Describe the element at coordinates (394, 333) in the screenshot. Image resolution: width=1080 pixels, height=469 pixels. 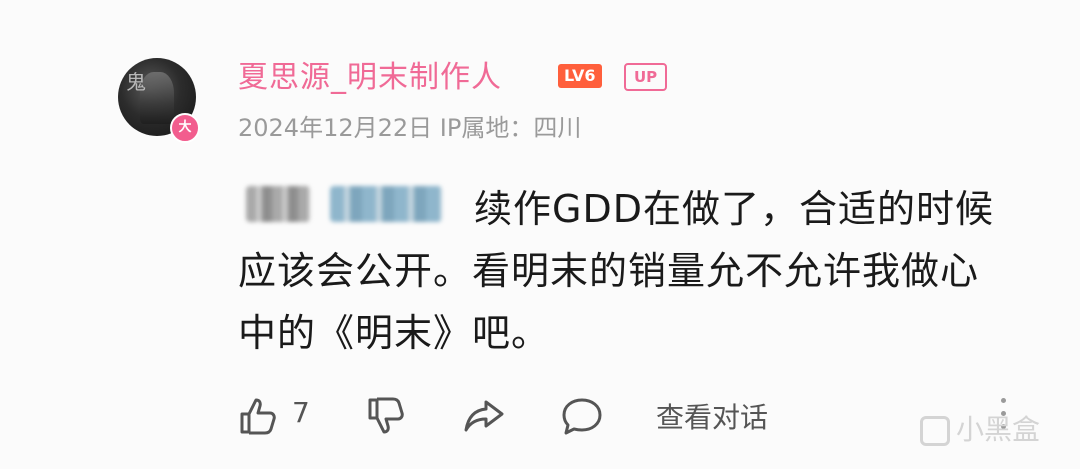
I see `comment-line-3: 中的《明末》吧。` at that location.